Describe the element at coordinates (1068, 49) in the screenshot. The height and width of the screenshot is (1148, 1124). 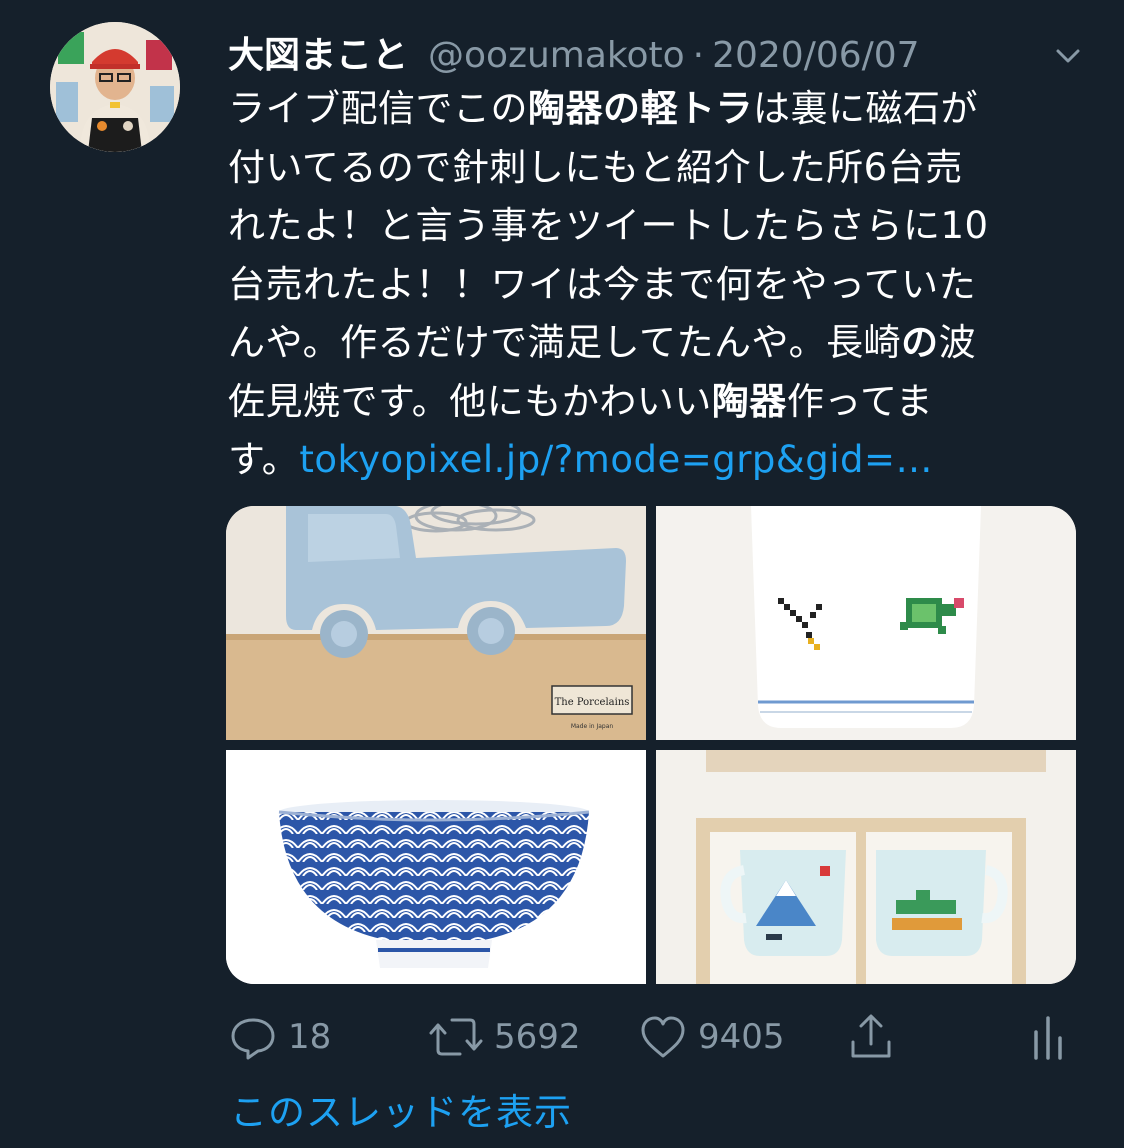
I see `chevron-down-icon` at that location.